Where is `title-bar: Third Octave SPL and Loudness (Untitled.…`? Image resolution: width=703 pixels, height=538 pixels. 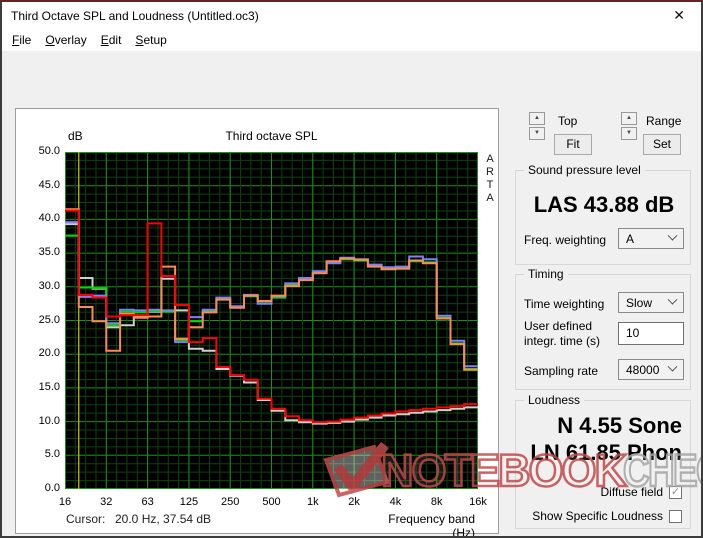
title-bar: Third Octave SPL and Loudness (Untitled.… is located at coordinates (351, 15).